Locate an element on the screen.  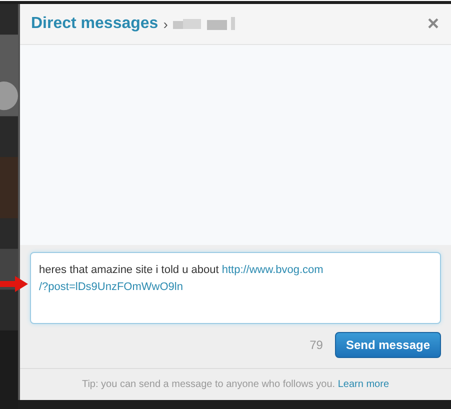
dialog-title: Direct messages is located at coordinates (94, 24).